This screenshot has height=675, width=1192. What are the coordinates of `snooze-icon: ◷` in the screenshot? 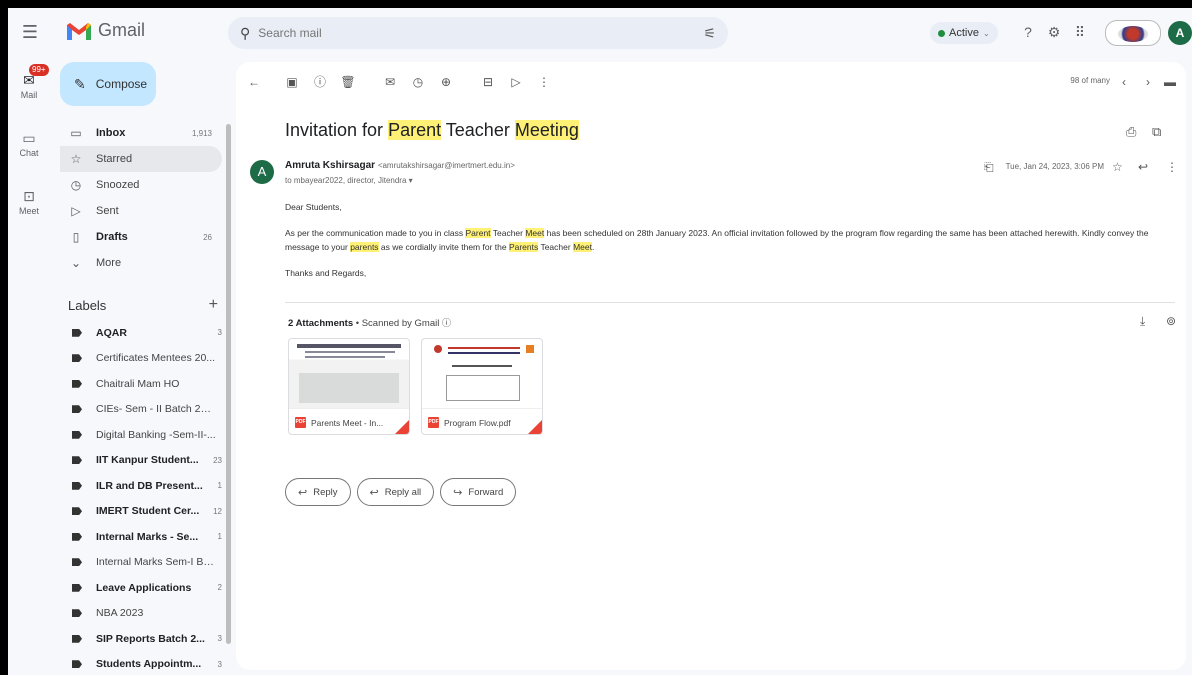 It's located at (418, 82).